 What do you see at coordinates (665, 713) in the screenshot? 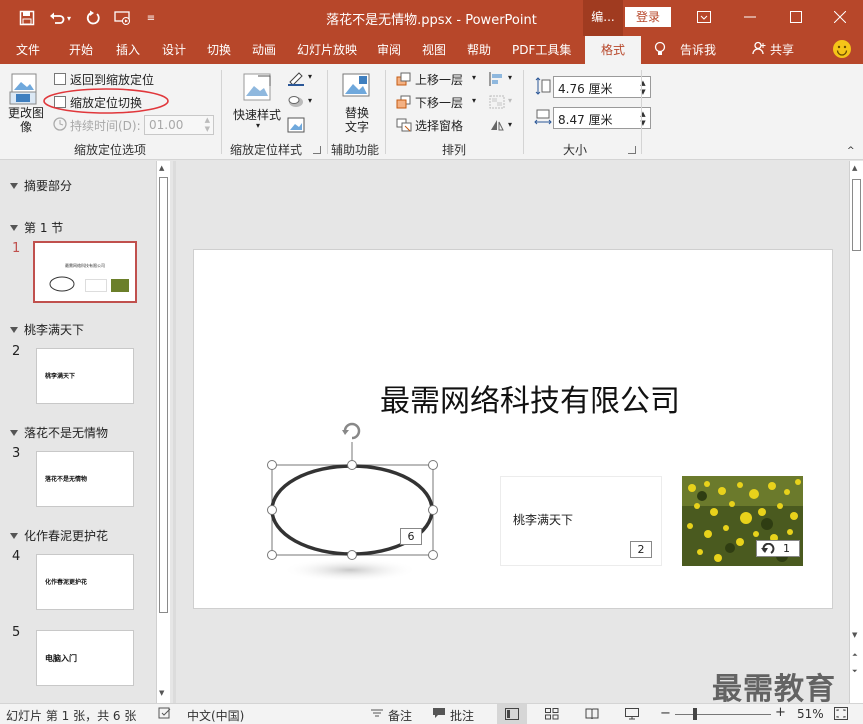
I see `zoom-out-button: −` at bounding box center [665, 713].